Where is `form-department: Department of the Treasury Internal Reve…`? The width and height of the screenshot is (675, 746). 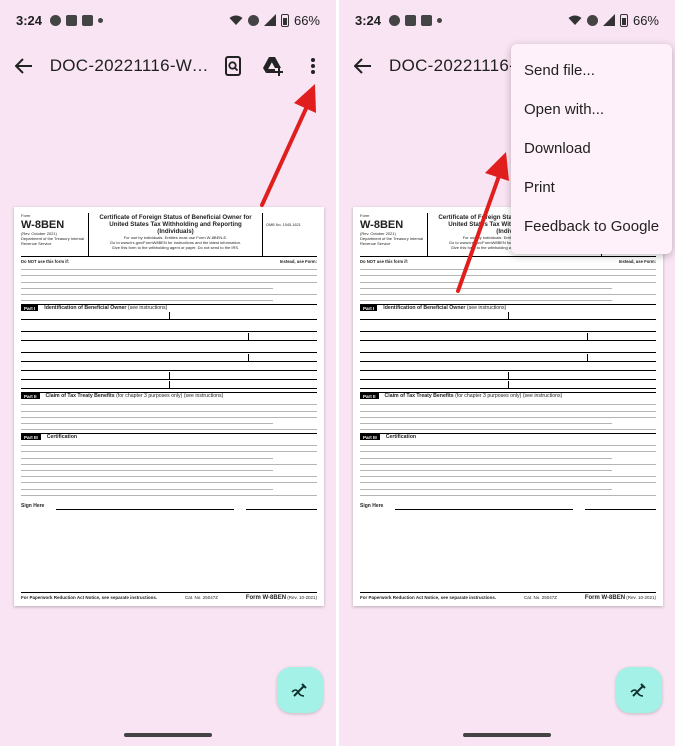
form-department: Department of the Treasury Internal Reve… is located at coordinates (53, 241).